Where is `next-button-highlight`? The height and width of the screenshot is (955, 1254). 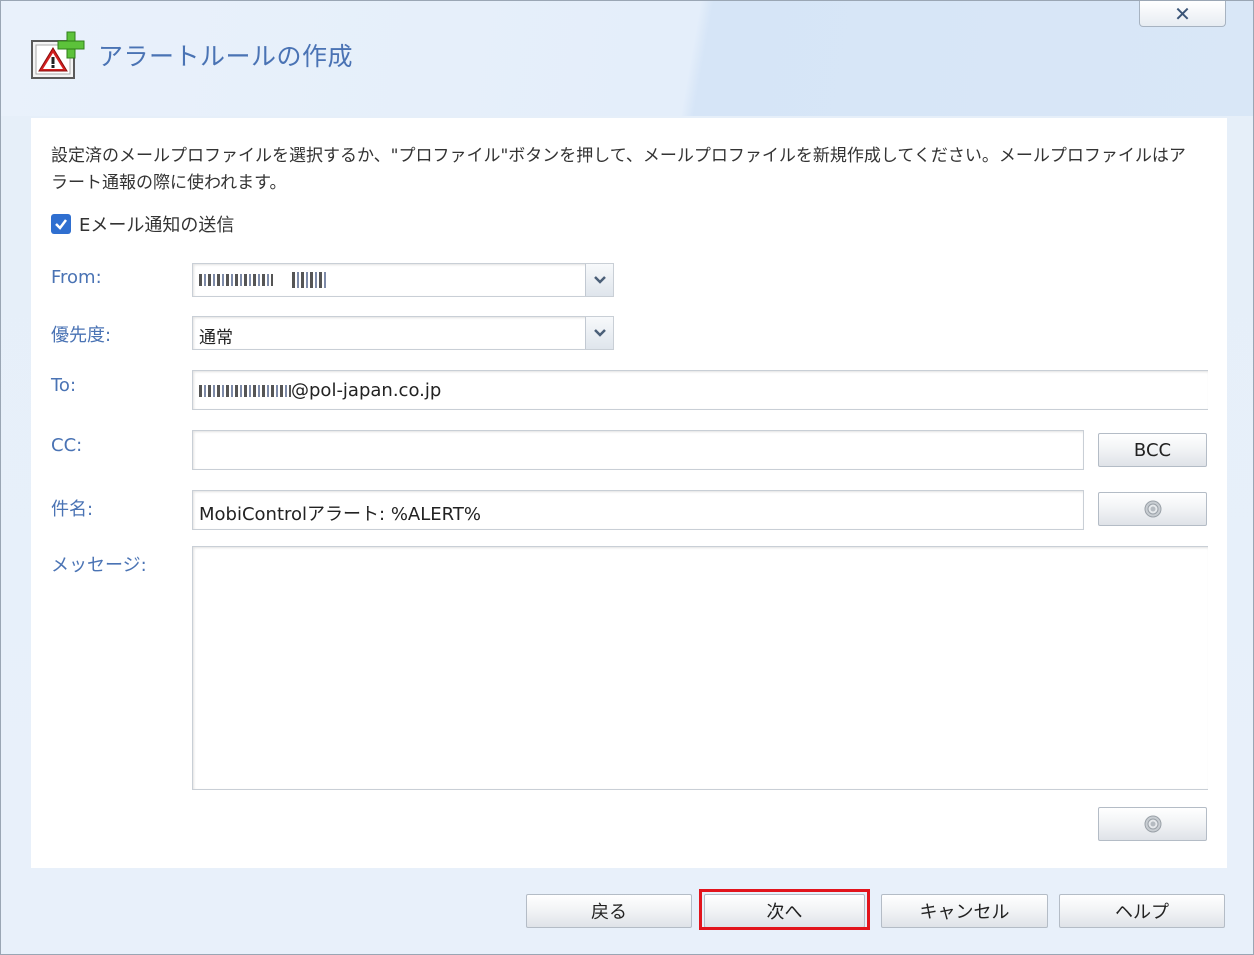 next-button-highlight is located at coordinates (784, 909).